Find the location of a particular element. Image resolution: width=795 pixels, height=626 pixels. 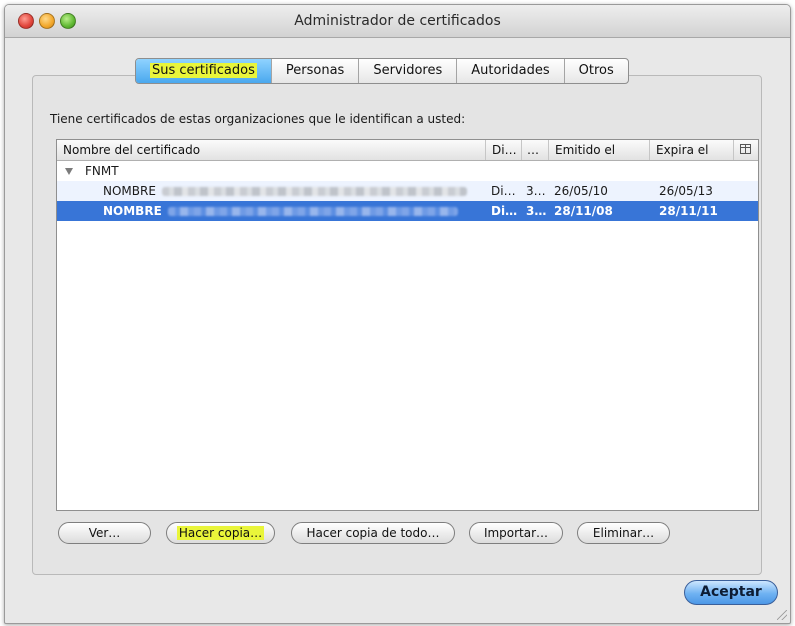

group-label: FNMT is located at coordinates (102, 171).